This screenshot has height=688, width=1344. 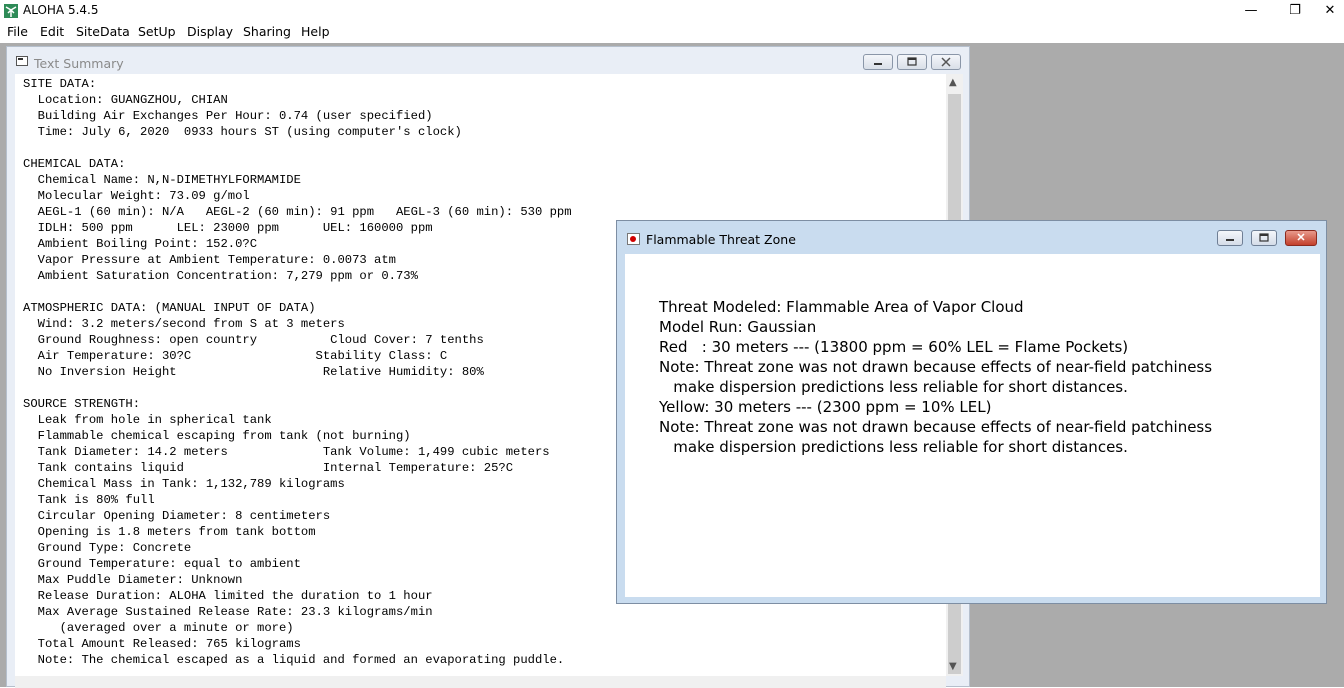 I want to click on menu-edit: Edit, so click(x=52, y=31).